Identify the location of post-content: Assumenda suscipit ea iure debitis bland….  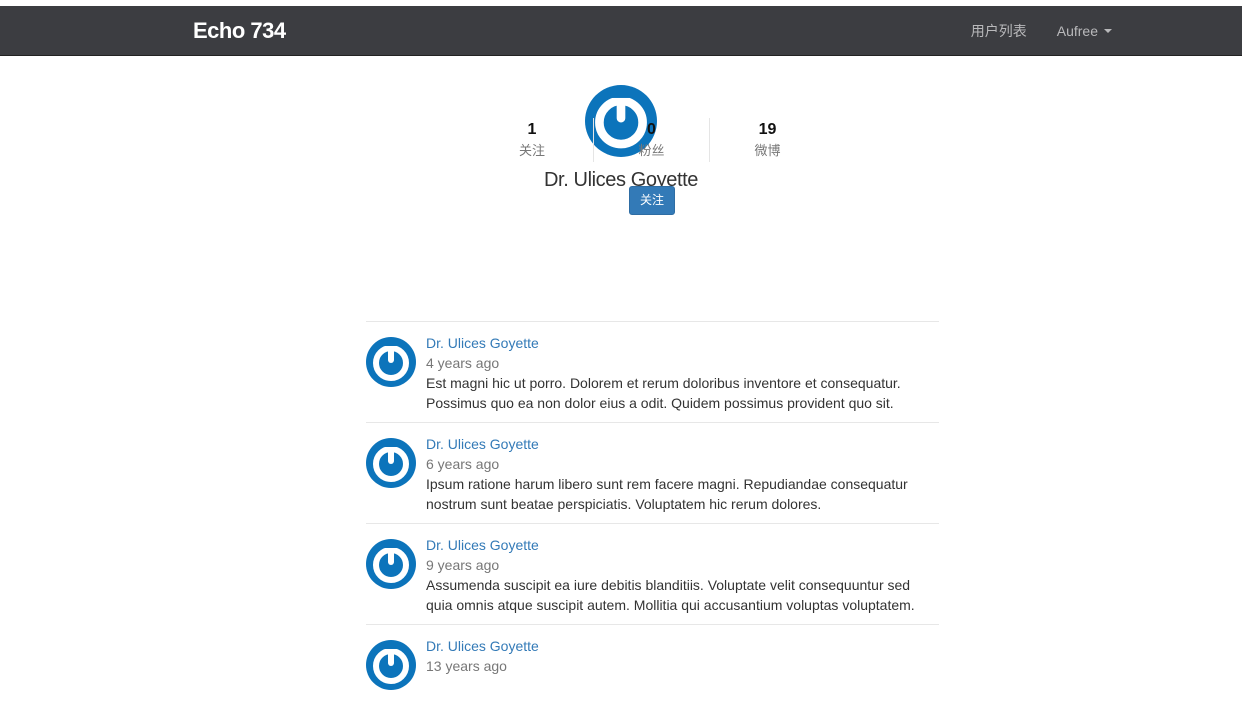
(670, 595).